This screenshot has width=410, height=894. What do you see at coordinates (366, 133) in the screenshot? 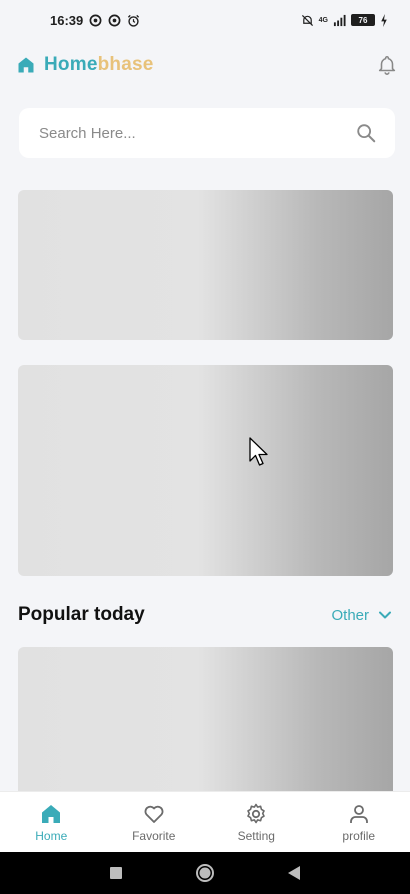
I see `search-icon` at bounding box center [366, 133].